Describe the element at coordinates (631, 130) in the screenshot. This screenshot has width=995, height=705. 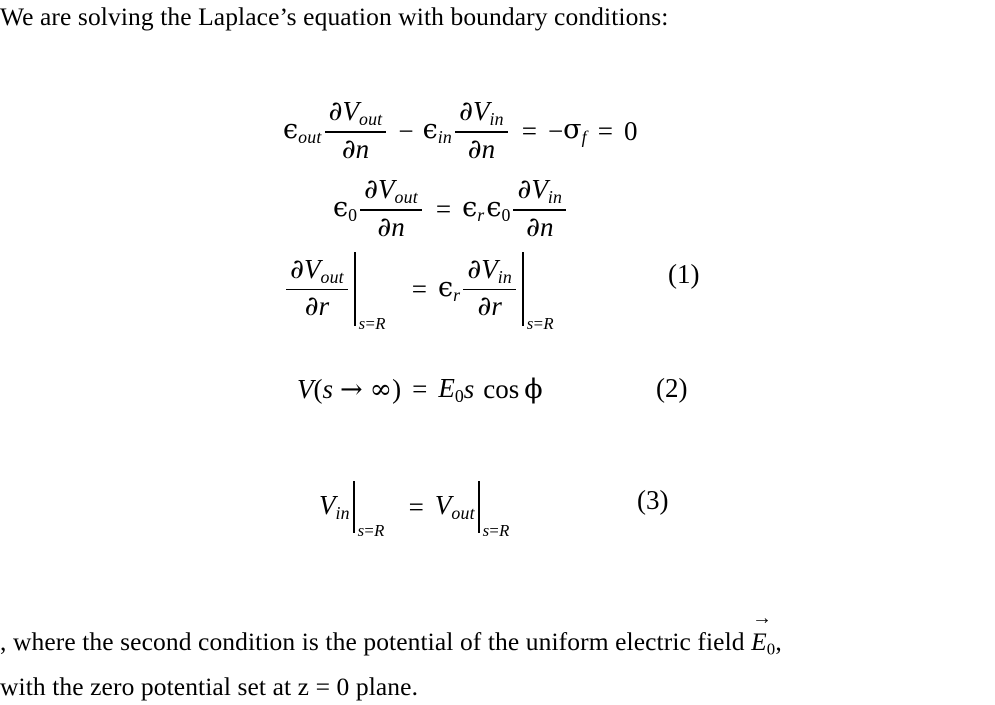
I see `rhs-zero-value: 0` at that location.